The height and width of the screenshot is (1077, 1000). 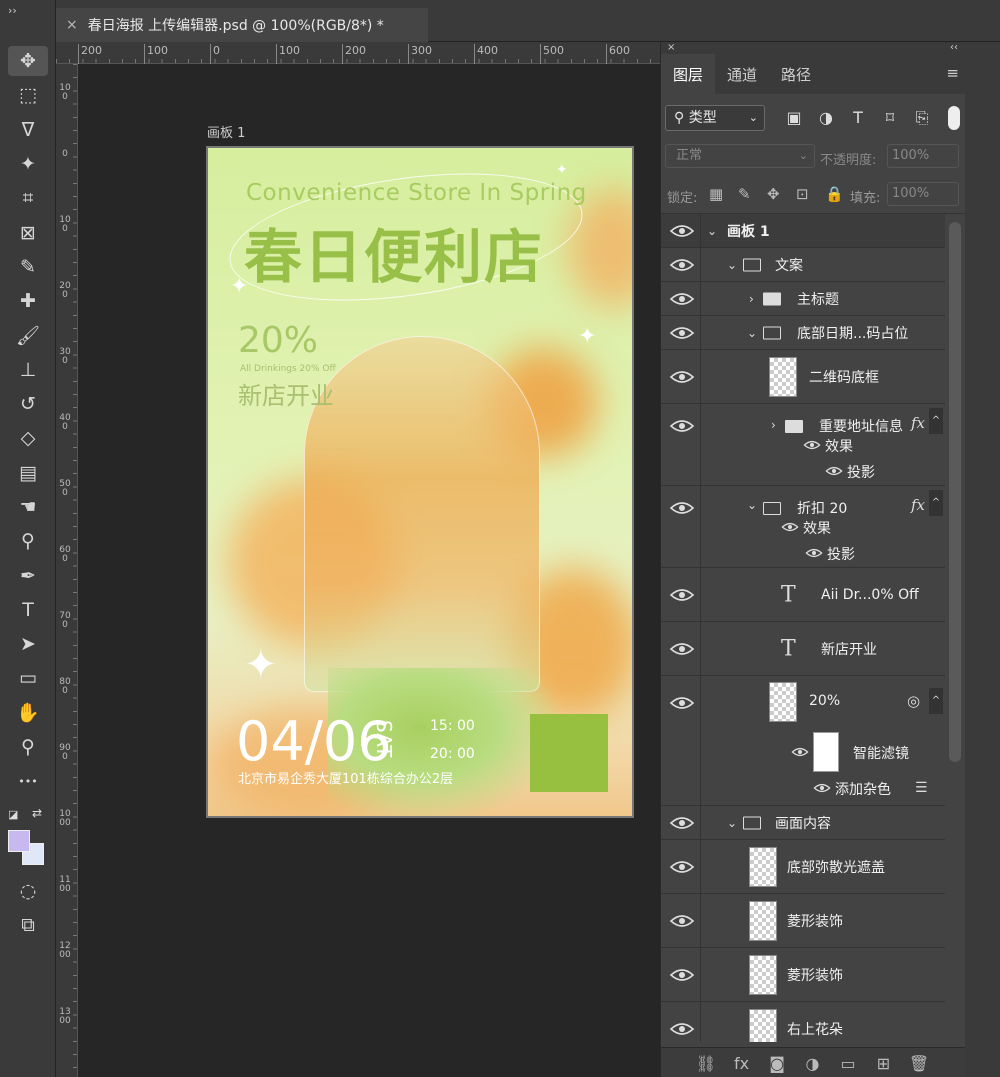 What do you see at coordinates (242, 25) in the screenshot?
I see `document-tab: × 春日海报 上传编辑器.psd @ 100%(RGB/8*) *` at bounding box center [242, 25].